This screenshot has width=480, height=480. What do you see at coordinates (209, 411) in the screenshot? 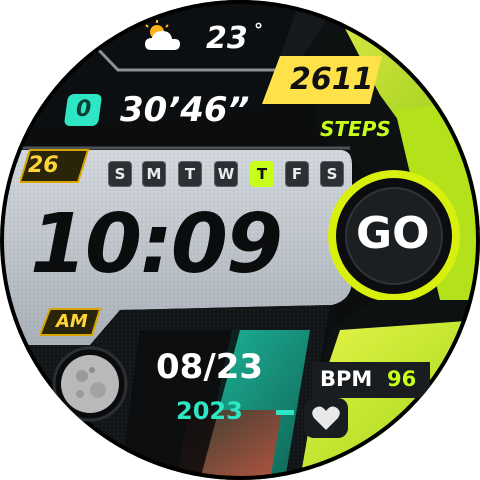
I see `date-year: 2023` at bounding box center [209, 411].